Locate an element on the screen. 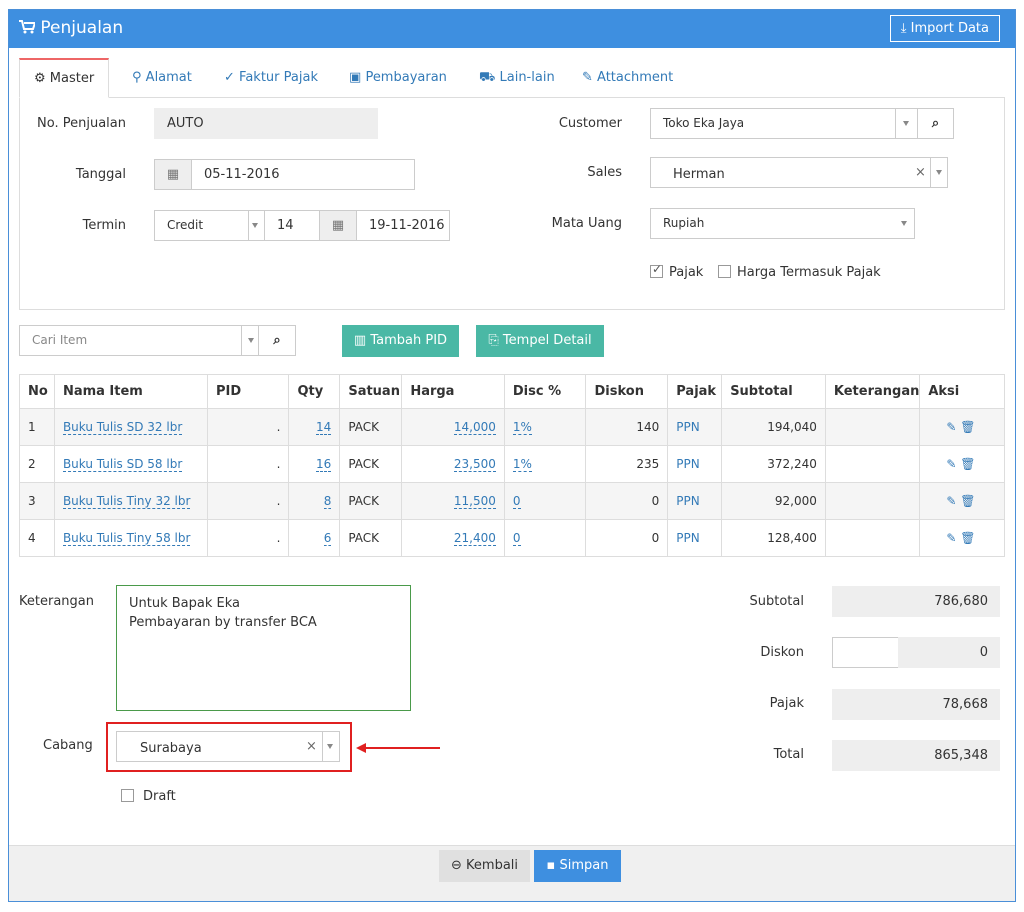 This screenshot has width=1024, height=912. qty-link: 14 is located at coordinates (324, 427).